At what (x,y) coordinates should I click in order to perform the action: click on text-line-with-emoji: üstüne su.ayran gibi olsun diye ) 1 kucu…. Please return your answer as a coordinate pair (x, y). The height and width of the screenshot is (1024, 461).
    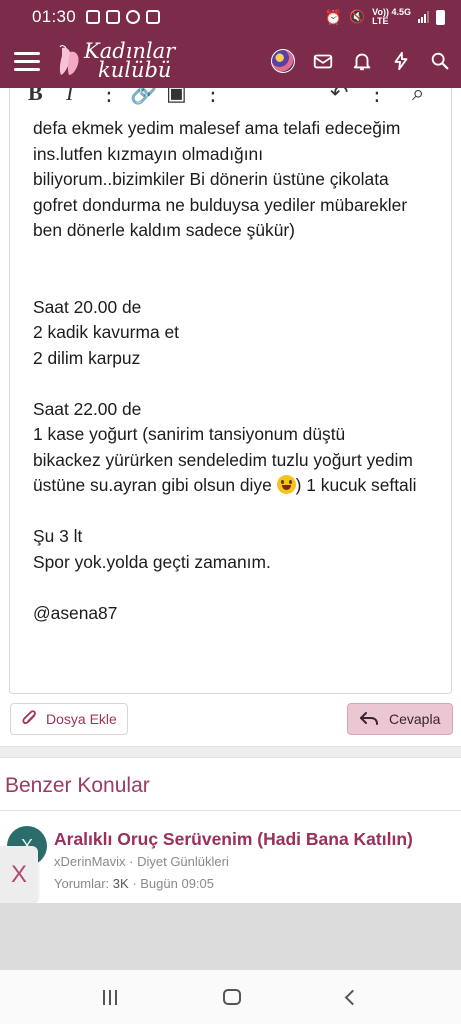
    Looking at the image, I should click on (225, 485).